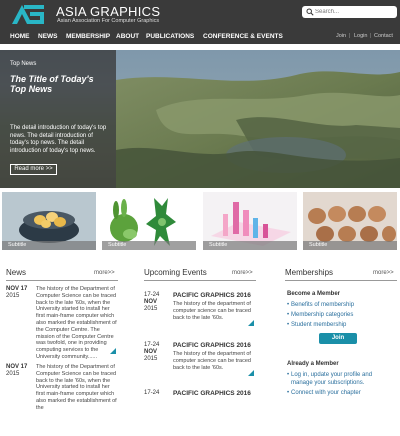 This screenshot has width=400, height=436. Describe the element at coordinates (33, 169) in the screenshot. I see `read-more-button: Read more >>` at that location.